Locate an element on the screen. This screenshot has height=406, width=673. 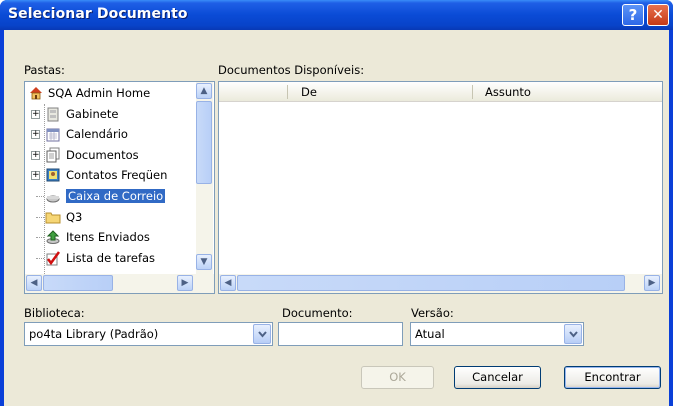
tree-item-label: Calendário is located at coordinates (97, 134).